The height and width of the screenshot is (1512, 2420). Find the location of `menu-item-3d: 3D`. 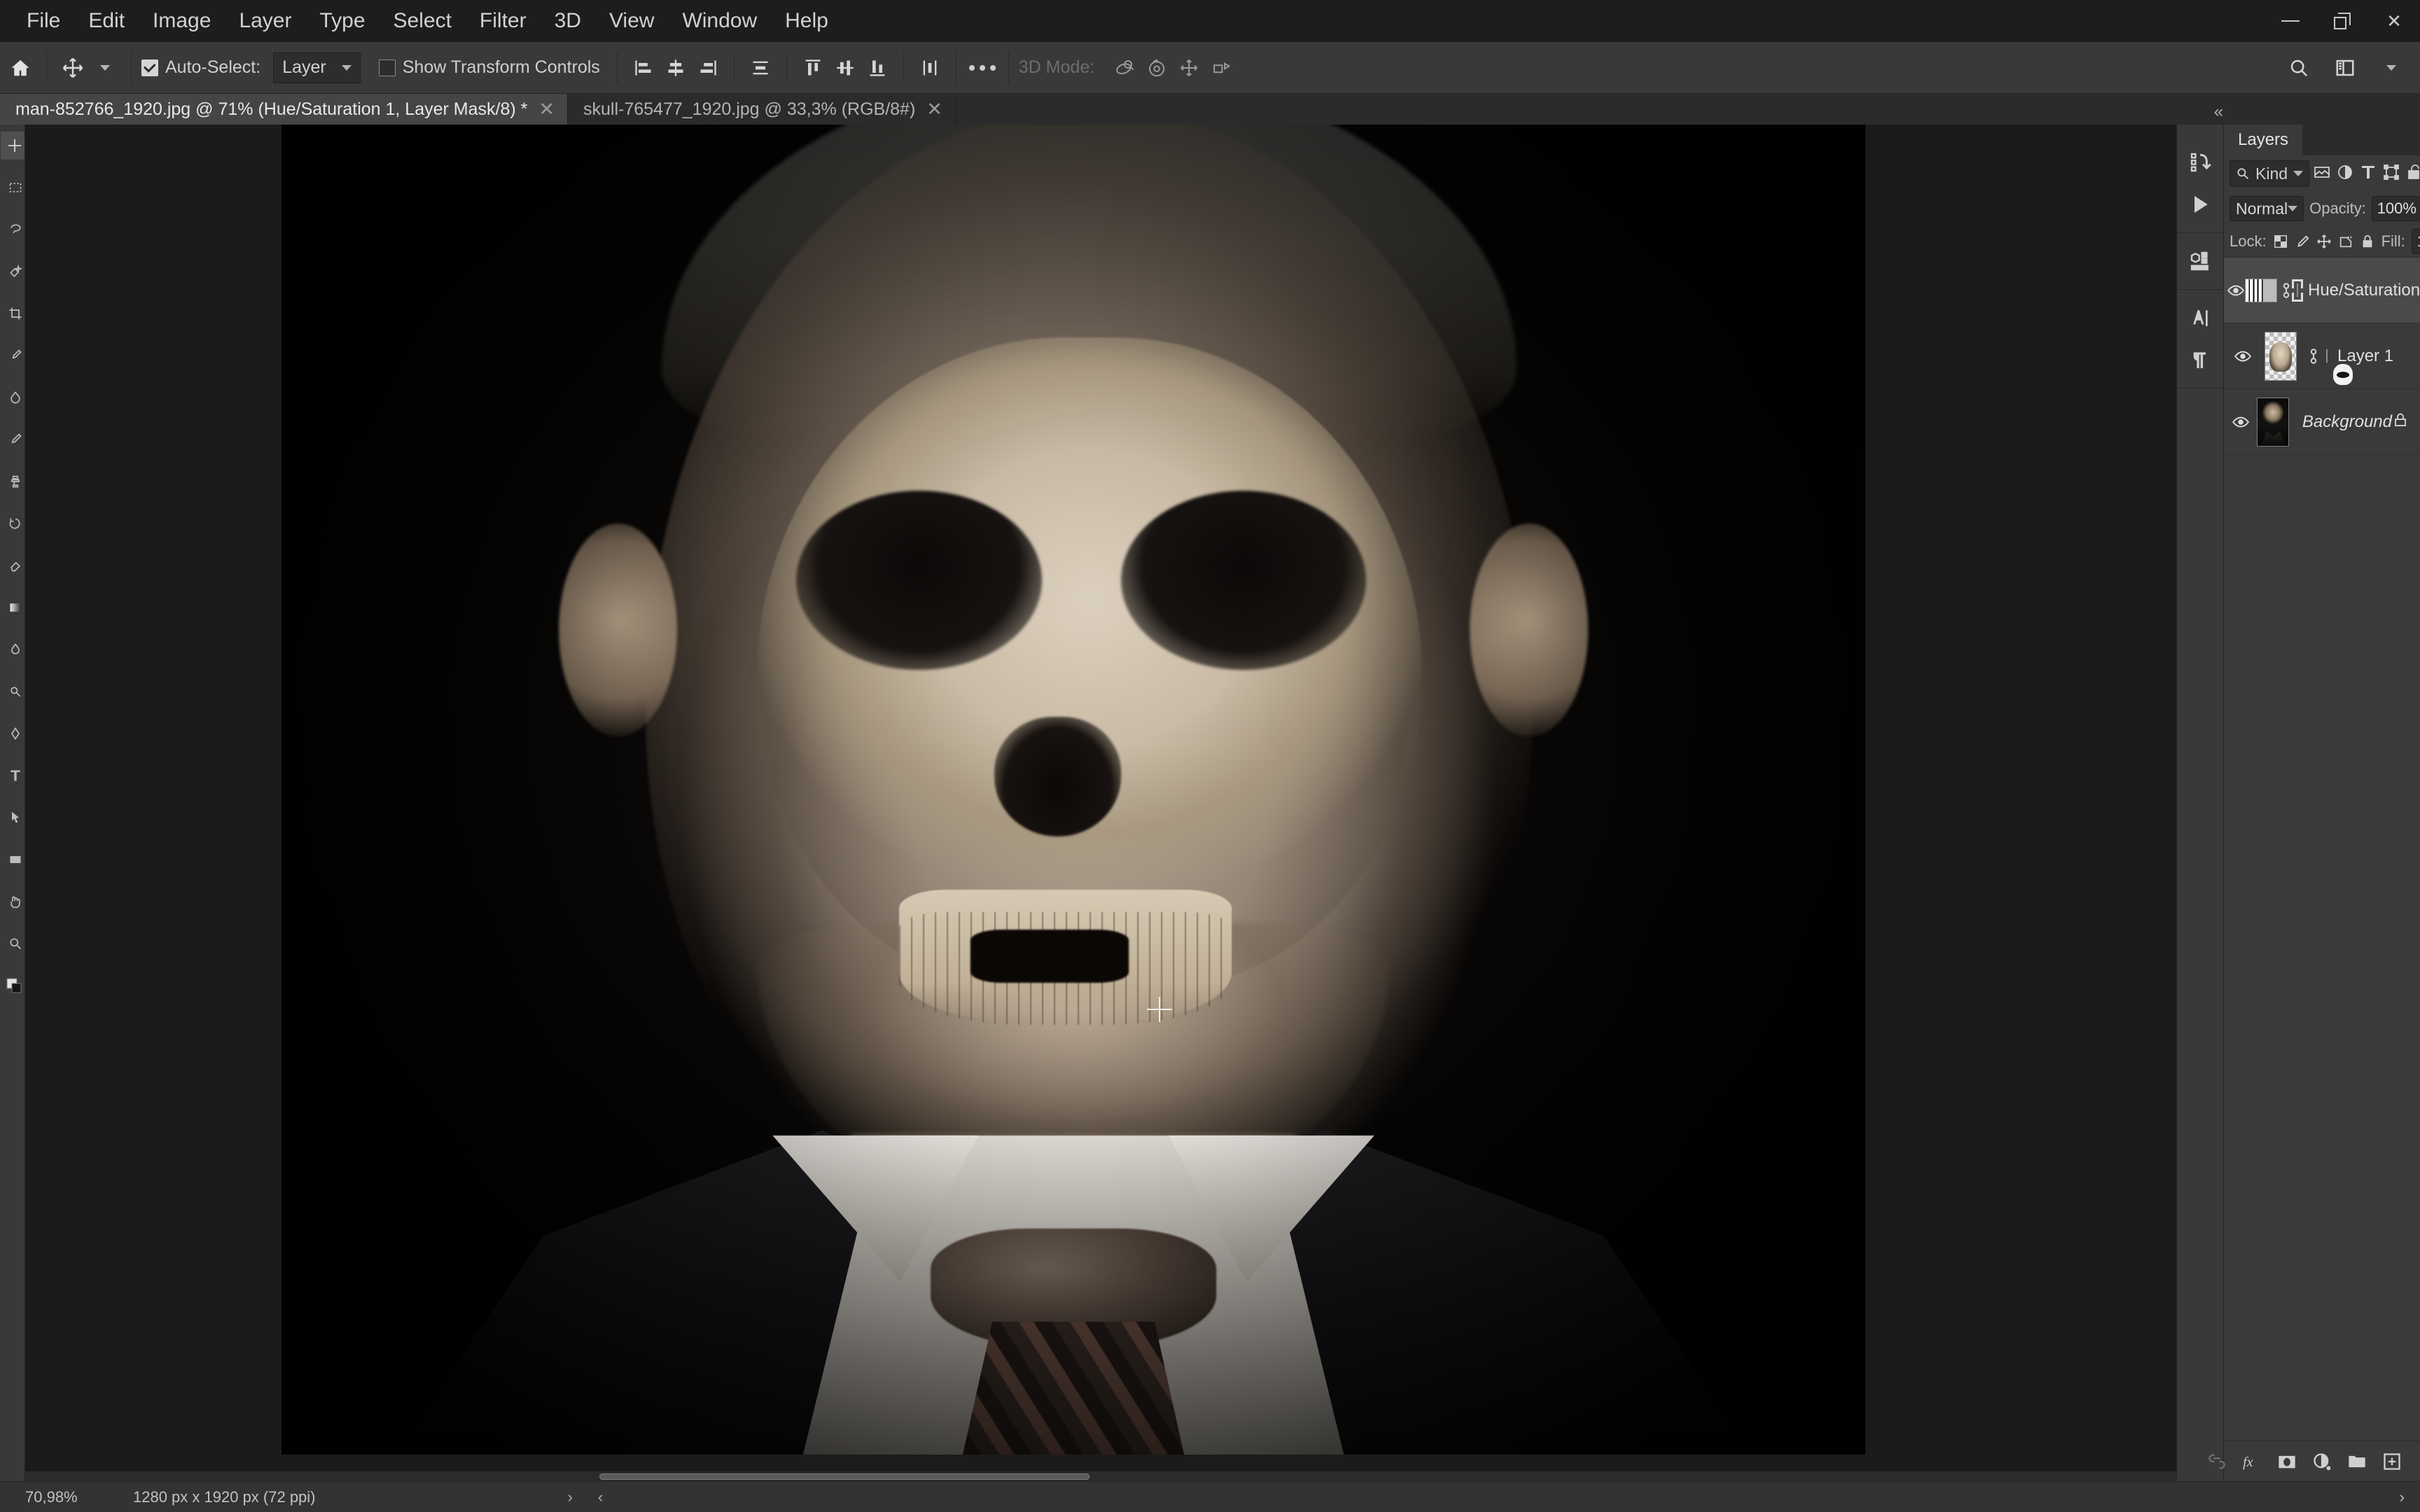

menu-item-3d: 3D is located at coordinates (568, 21).